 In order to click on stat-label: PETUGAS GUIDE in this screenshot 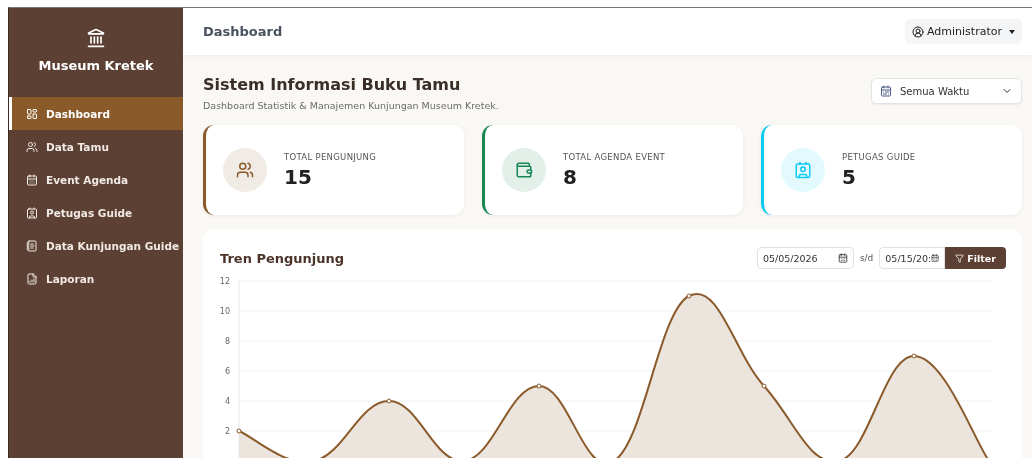, I will do `click(879, 156)`.